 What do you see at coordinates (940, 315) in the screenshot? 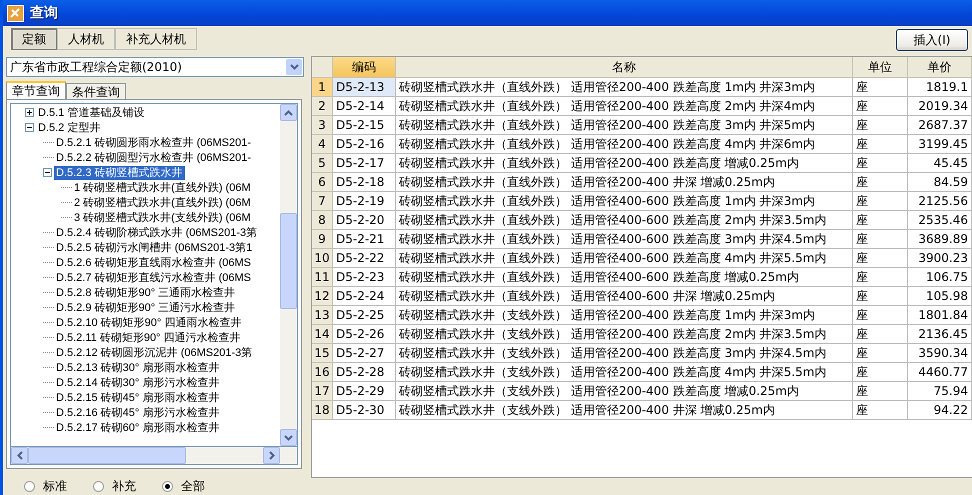
I see `table-cell: 1801.84` at bounding box center [940, 315].